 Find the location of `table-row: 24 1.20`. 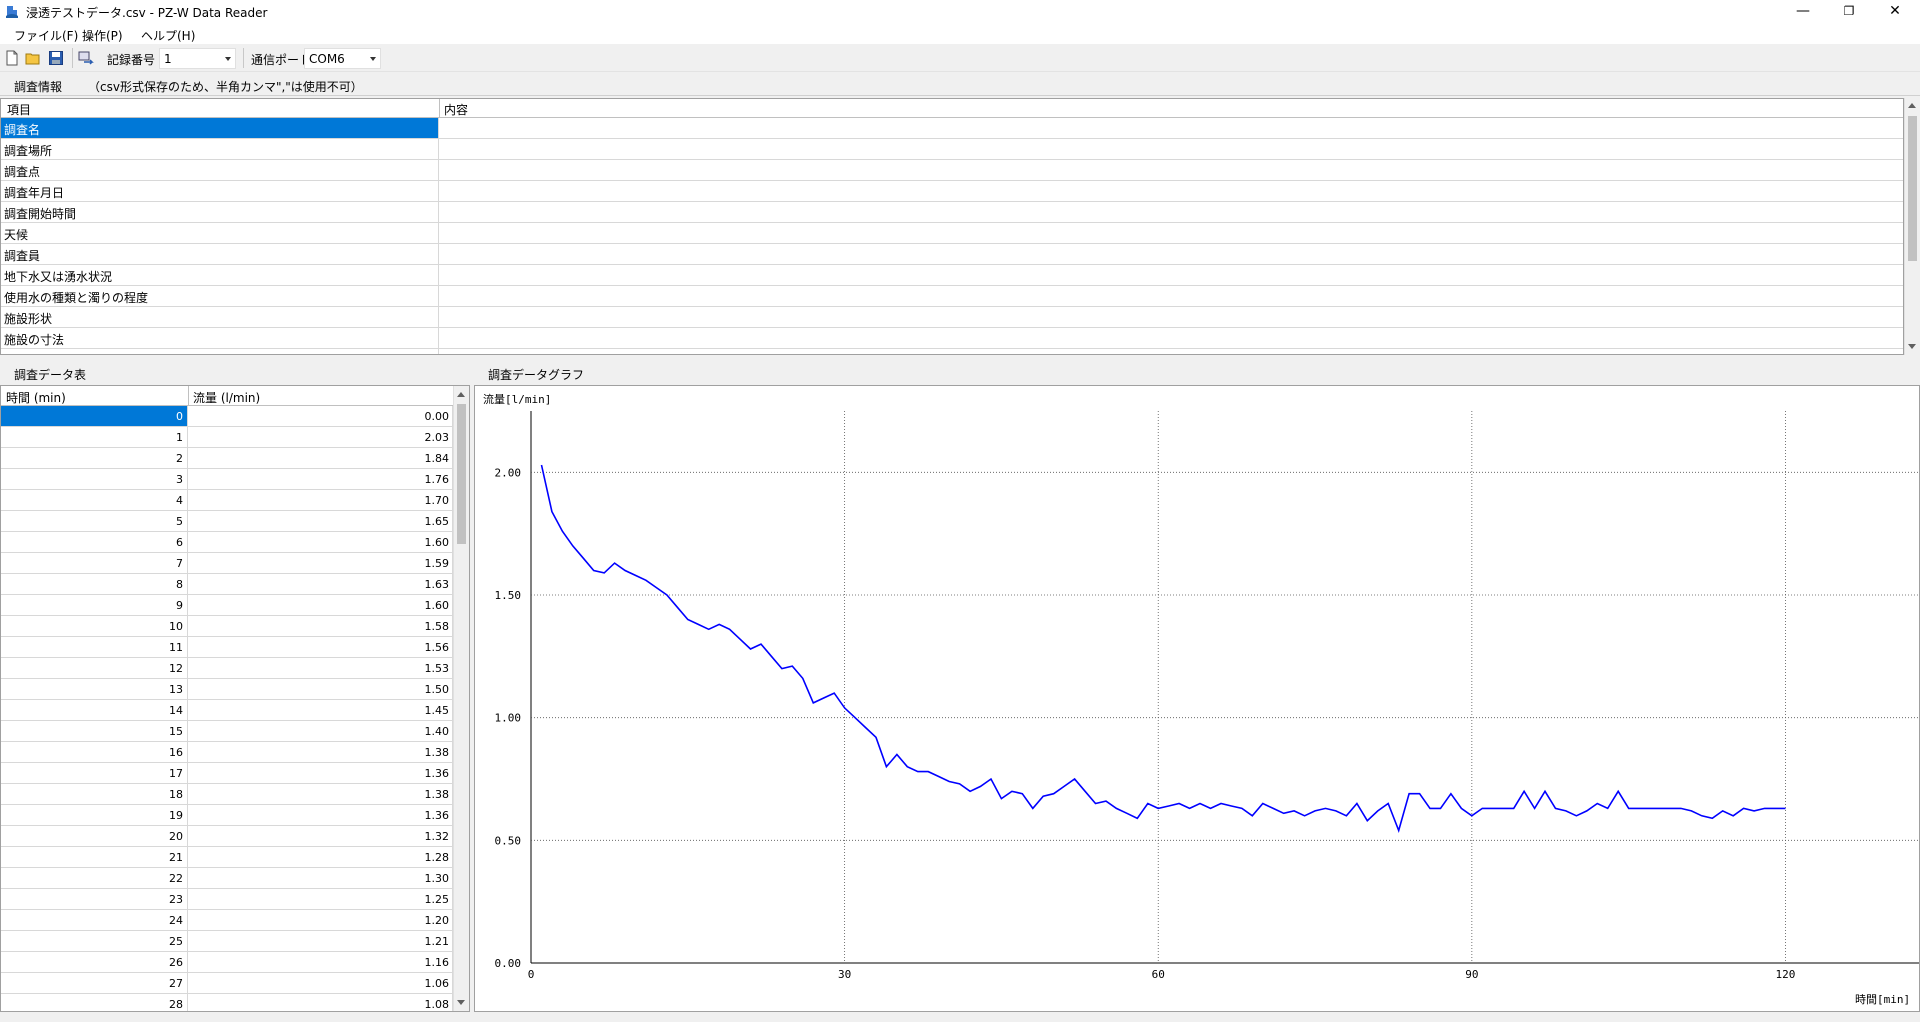

table-row: 24 1.20 is located at coordinates (227, 920).